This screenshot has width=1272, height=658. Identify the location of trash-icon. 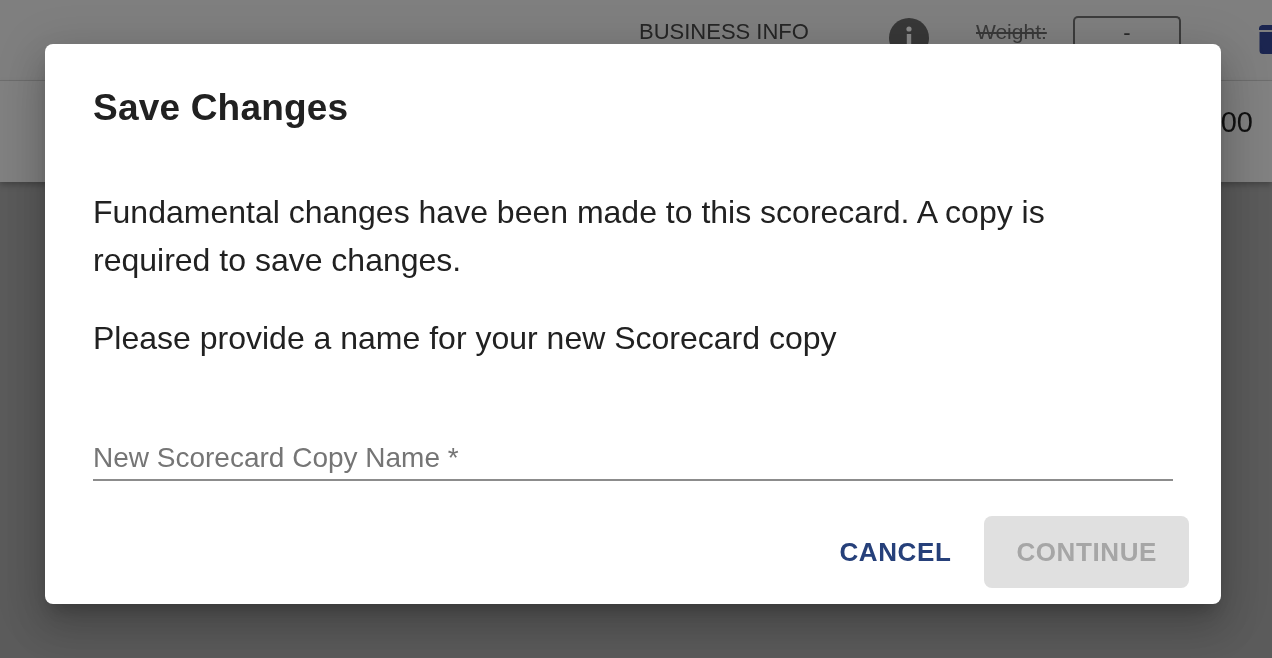
(1265, 39).